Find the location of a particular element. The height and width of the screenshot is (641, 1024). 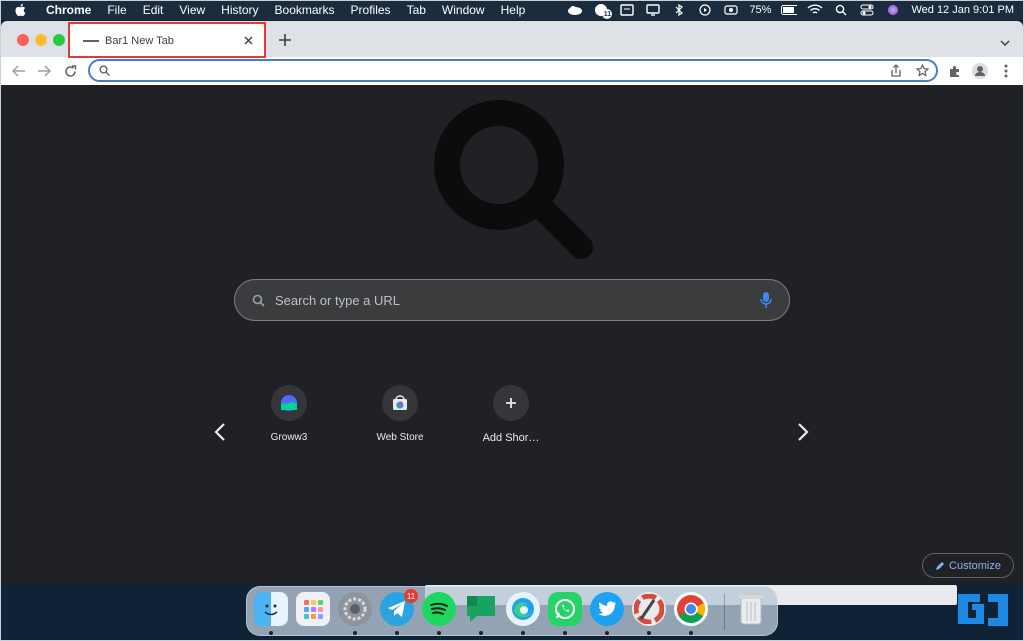

notes-icon is located at coordinates (627, 10).